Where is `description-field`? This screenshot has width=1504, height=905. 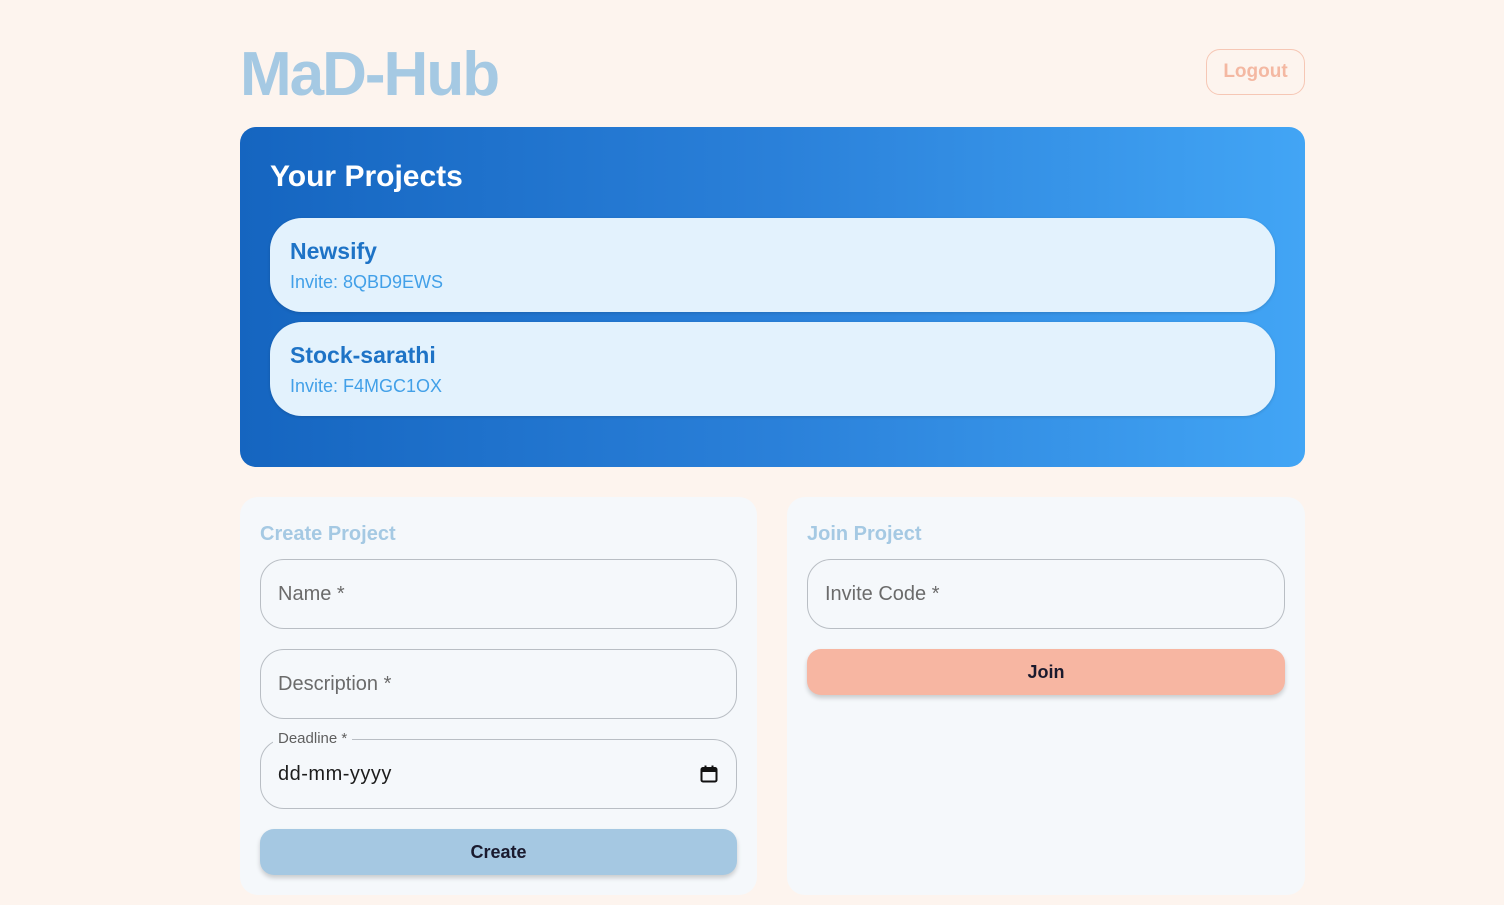
description-field is located at coordinates (498, 684).